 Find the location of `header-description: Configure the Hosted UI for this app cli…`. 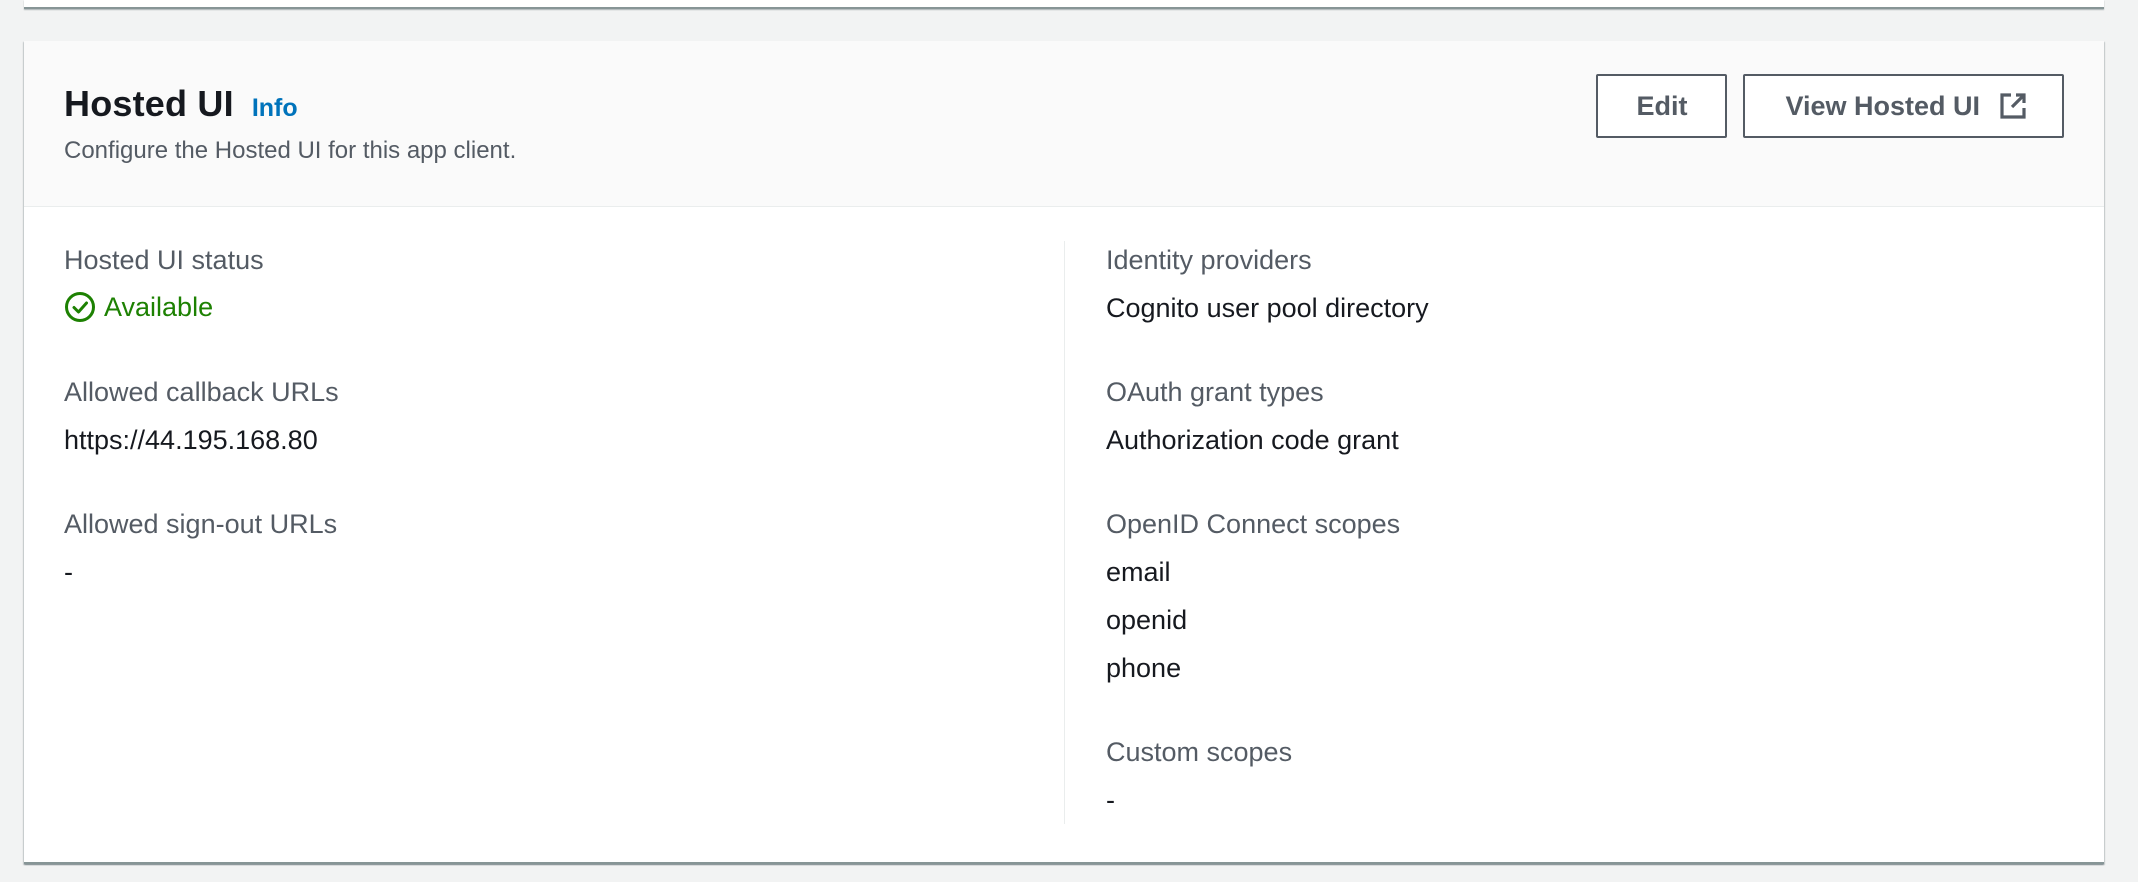

header-description: Configure the Hosted UI for this app cli… is located at coordinates (290, 150).